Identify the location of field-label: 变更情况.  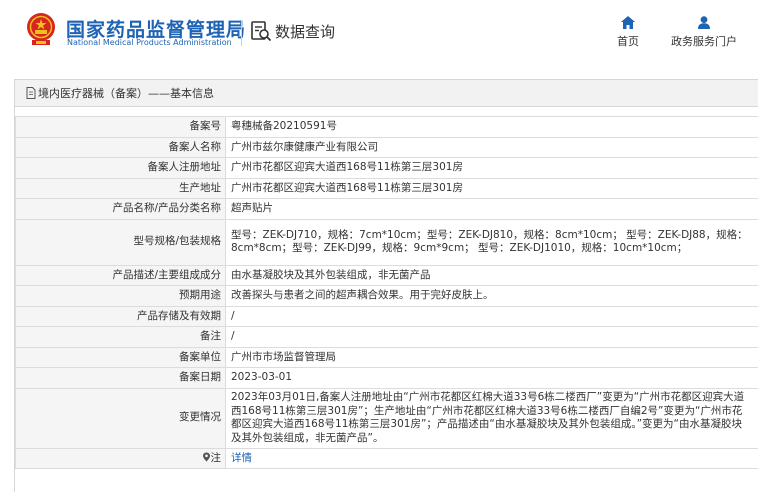
(120, 418).